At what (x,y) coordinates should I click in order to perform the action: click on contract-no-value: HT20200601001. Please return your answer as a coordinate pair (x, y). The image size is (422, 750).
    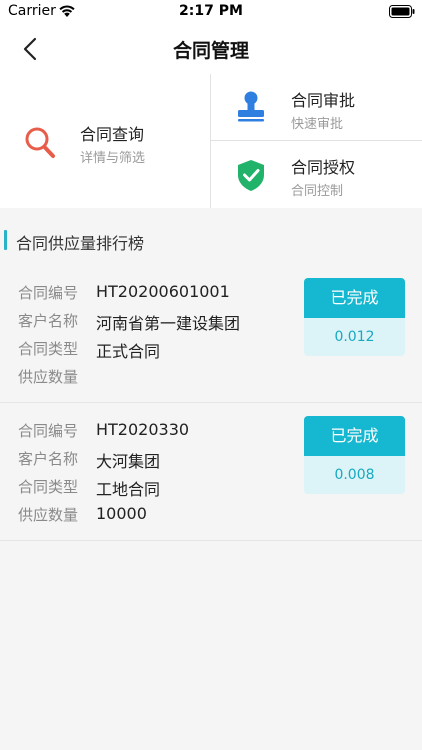
    Looking at the image, I should click on (163, 291).